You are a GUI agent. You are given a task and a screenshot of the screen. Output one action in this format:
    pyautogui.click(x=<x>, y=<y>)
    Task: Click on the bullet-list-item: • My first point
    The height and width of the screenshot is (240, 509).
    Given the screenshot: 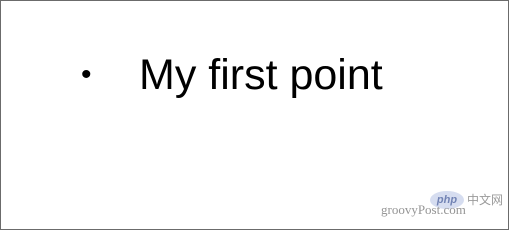 What is the action you would take?
    pyautogui.click(x=232, y=75)
    